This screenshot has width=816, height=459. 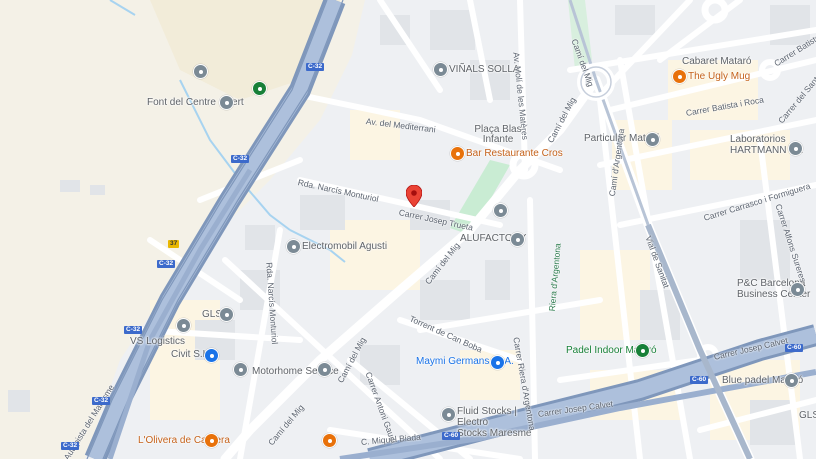 I want to click on bar-icon, so click(x=679, y=76).